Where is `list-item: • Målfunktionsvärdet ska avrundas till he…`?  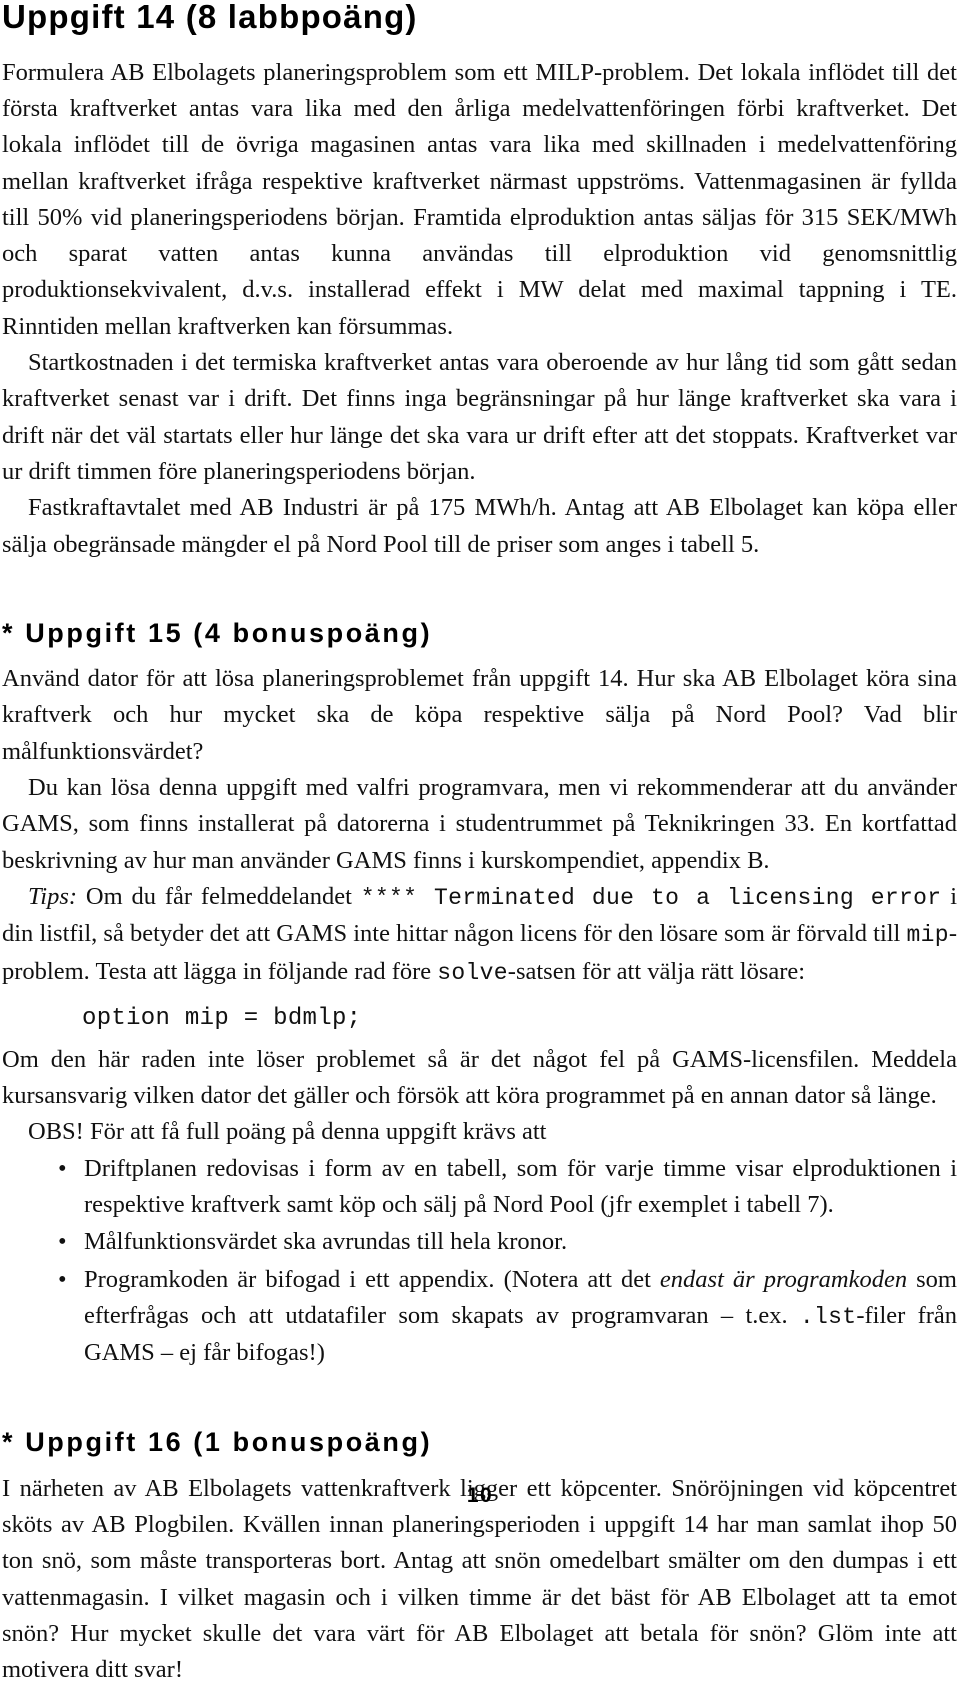 list-item: • Målfunktionsvärdet ska avrundas till he… is located at coordinates (507, 1242).